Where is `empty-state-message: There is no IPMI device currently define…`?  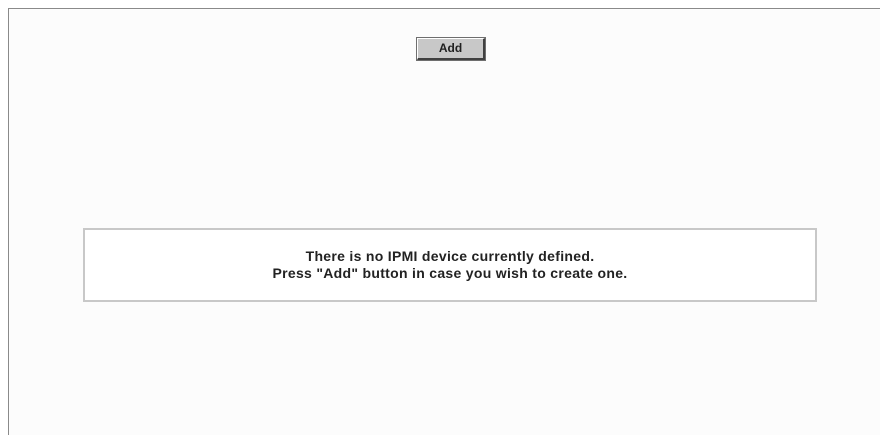
empty-state-message: There is no IPMI device currently define… is located at coordinates (450, 265).